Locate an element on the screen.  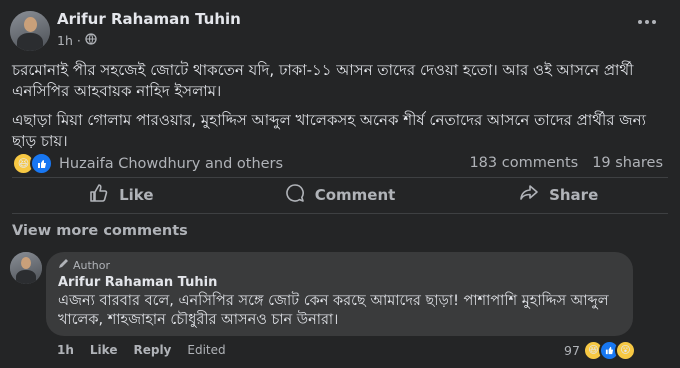
comment-reactions: 97 😆 😮 is located at coordinates (600, 350).